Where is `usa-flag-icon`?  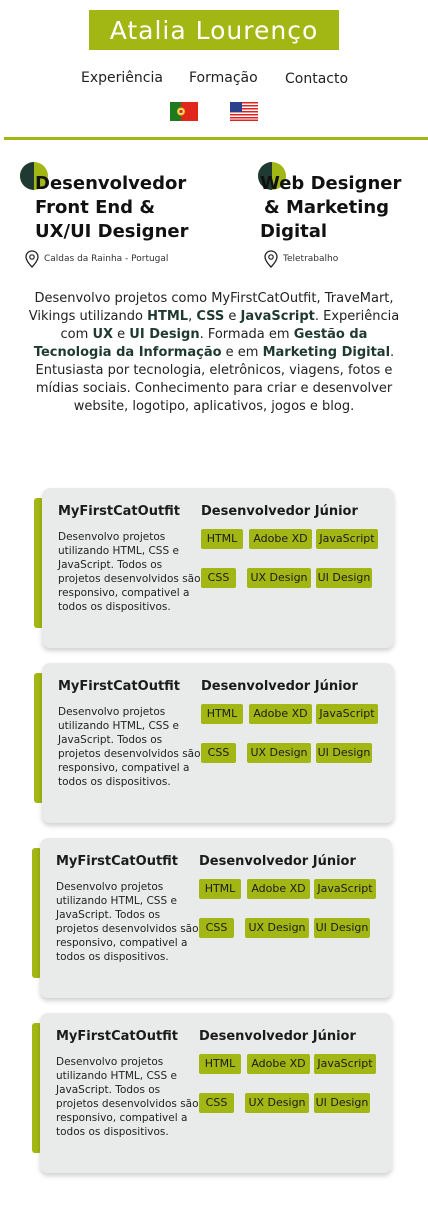
usa-flag-icon is located at coordinates (244, 111).